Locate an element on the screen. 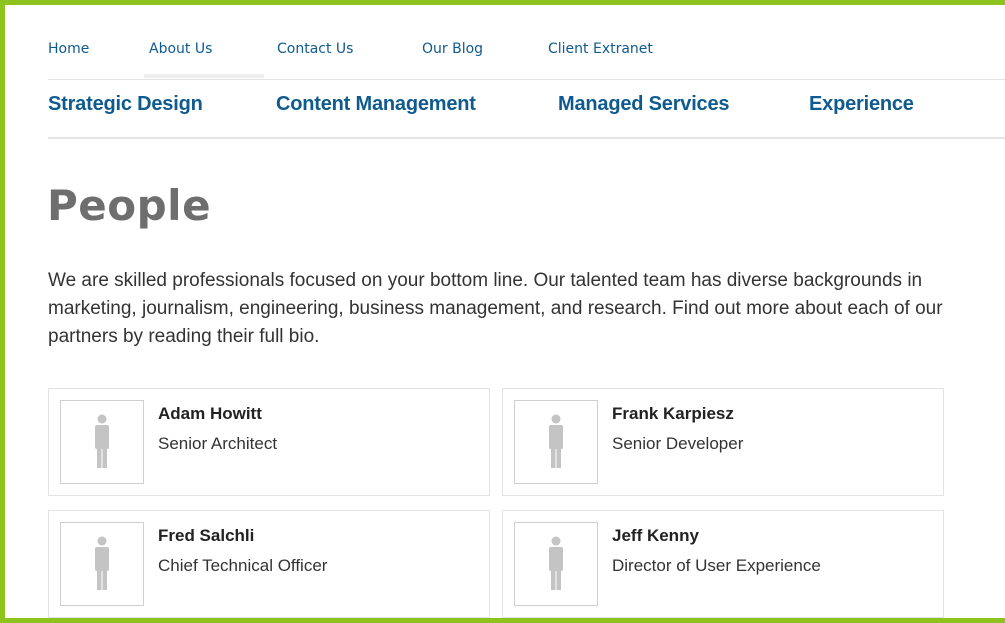 Image resolution: width=1005 pixels, height=623 pixels. person-name: Jeff Kenny is located at coordinates (655, 536).